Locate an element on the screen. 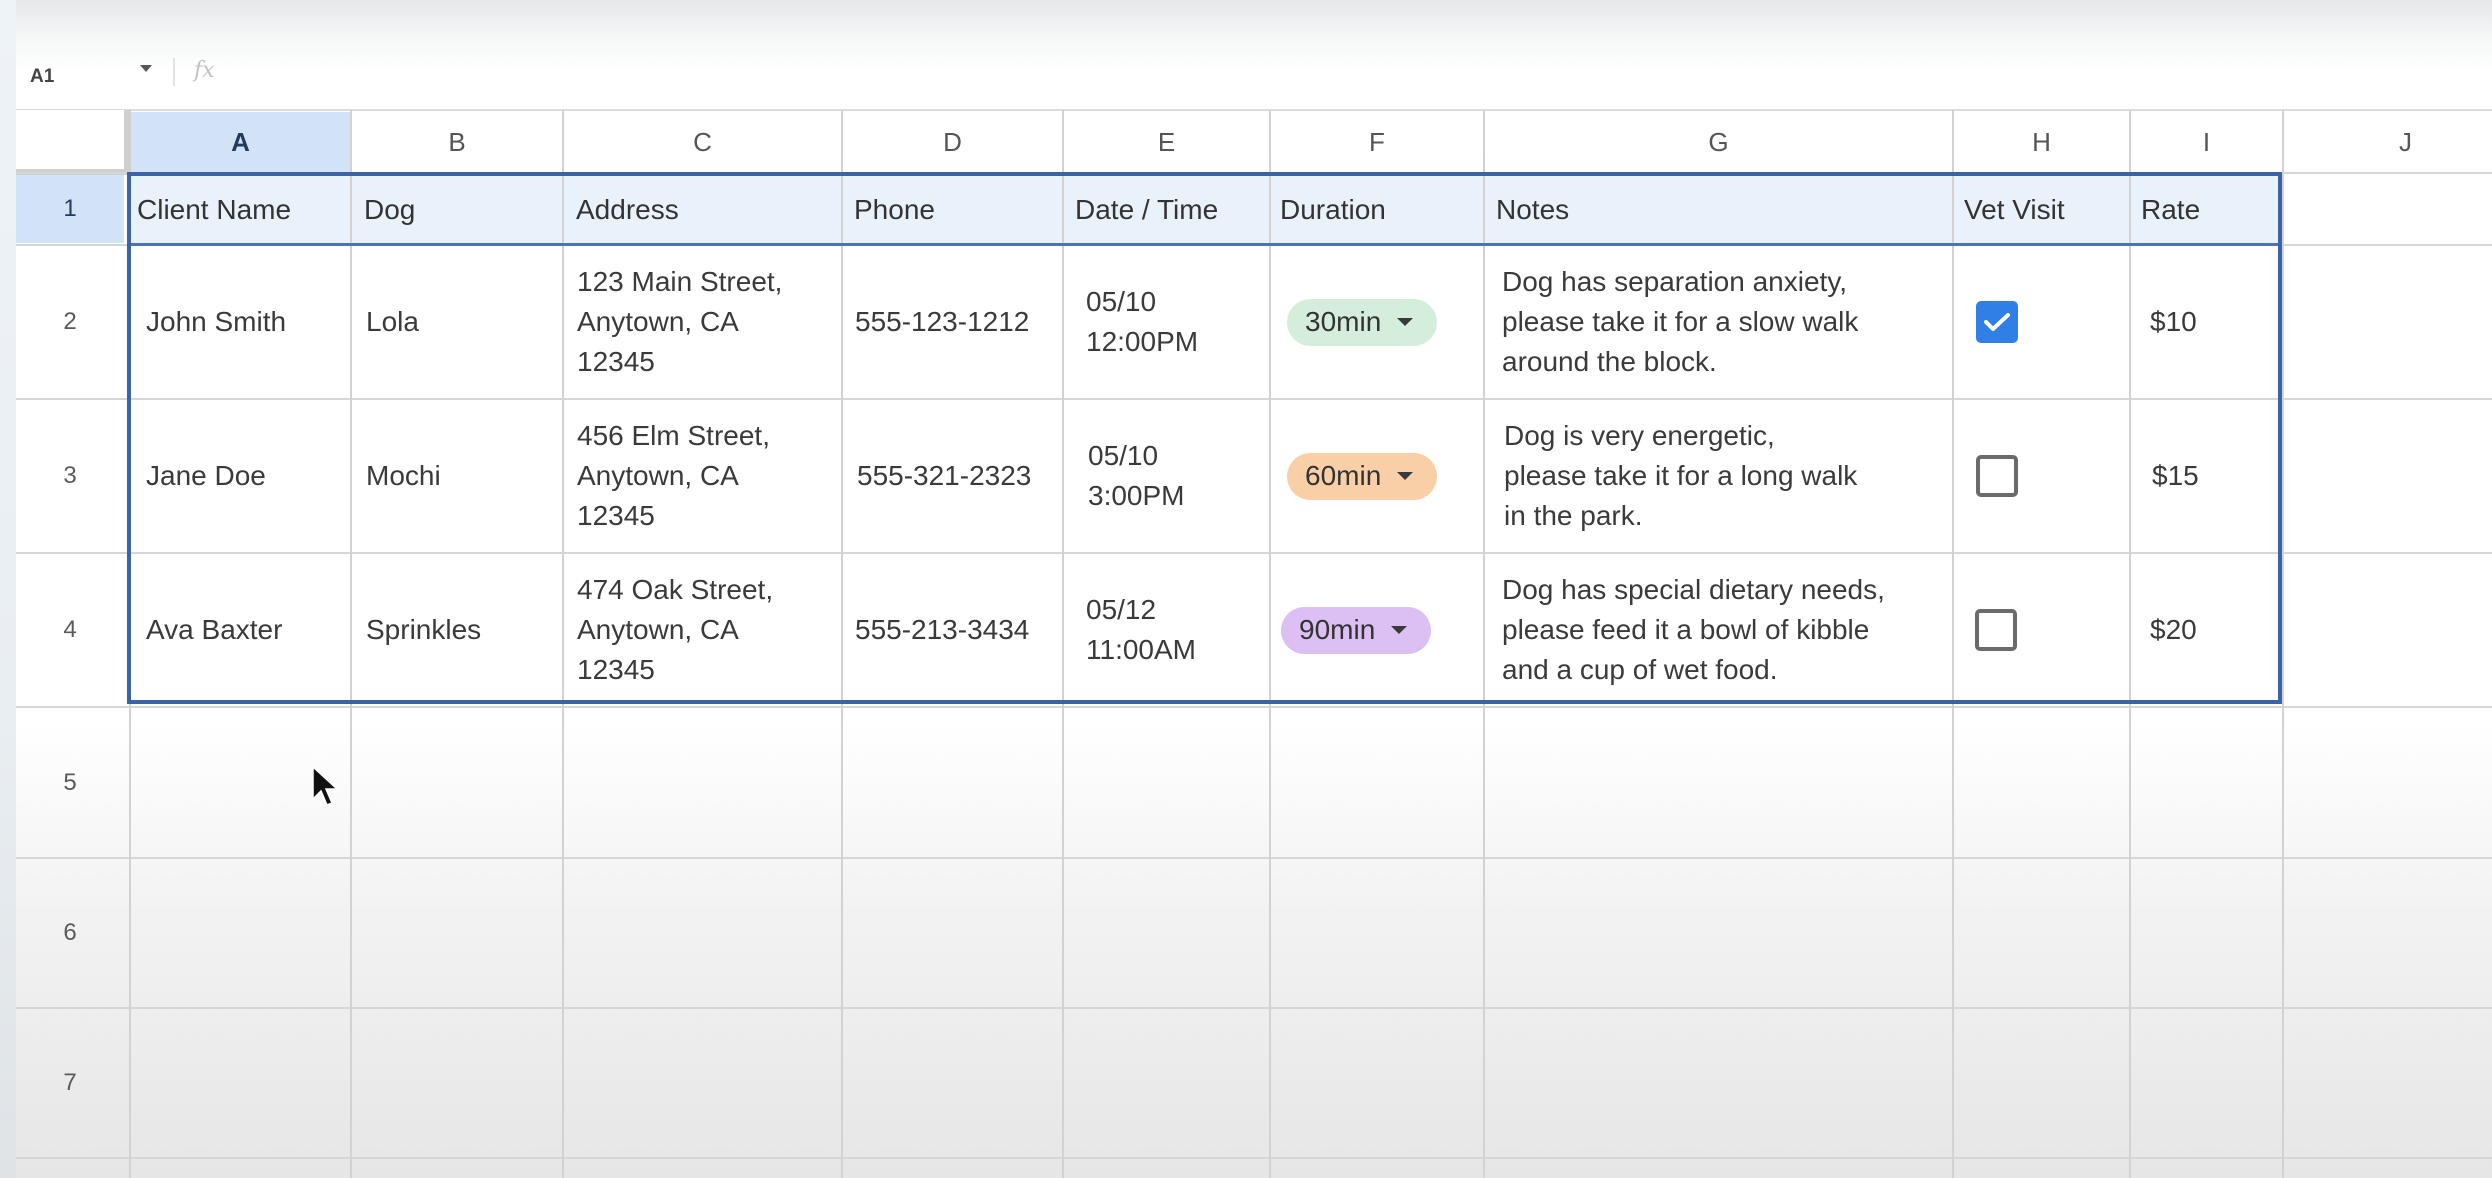 This screenshot has width=2492, height=1178. freeze-column-handle is located at coordinates (127, 142).